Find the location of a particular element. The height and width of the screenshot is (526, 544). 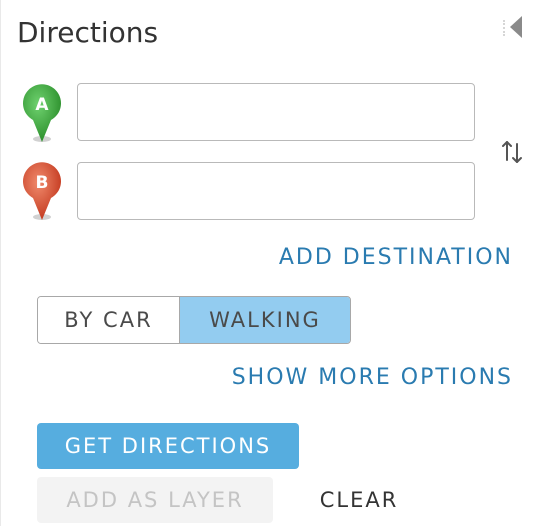

add-destination-link: ADD DESTINATION is located at coordinates (396, 257).